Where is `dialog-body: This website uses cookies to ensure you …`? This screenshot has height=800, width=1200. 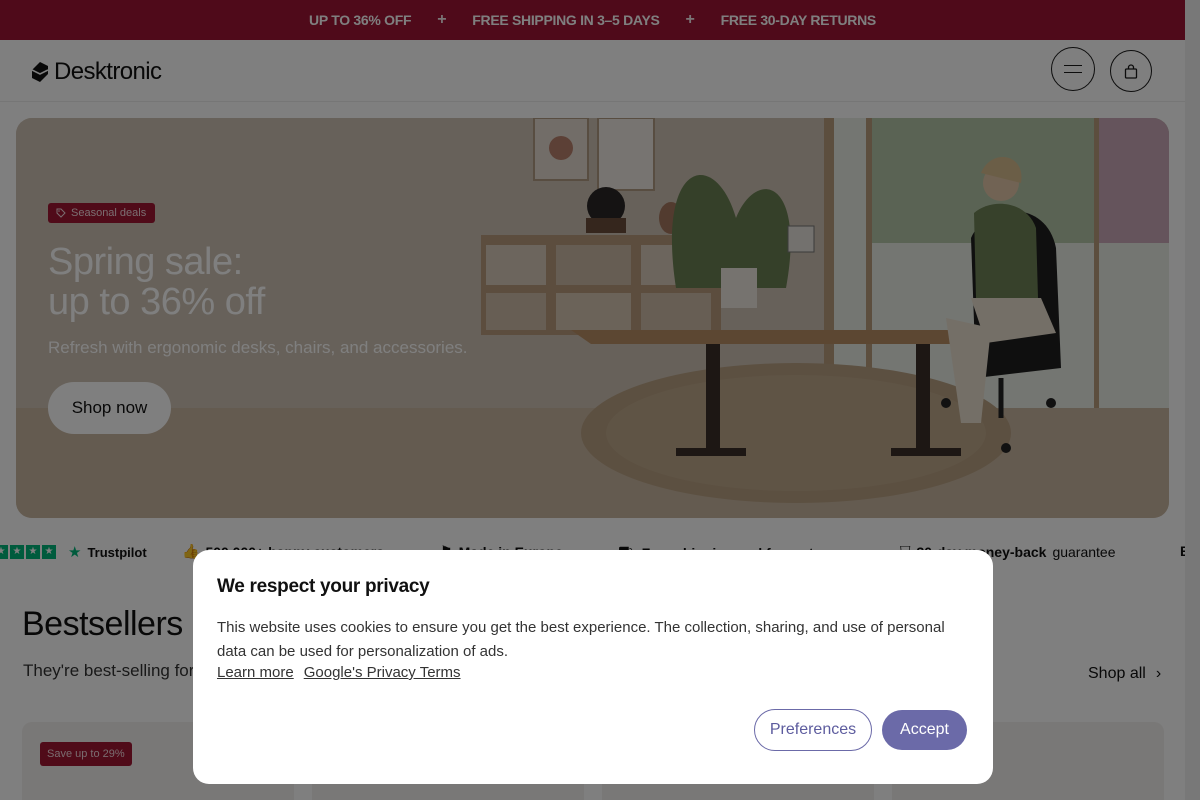 dialog-body: This website uses cookies to ensure you … is located at coordinates (581, 639).